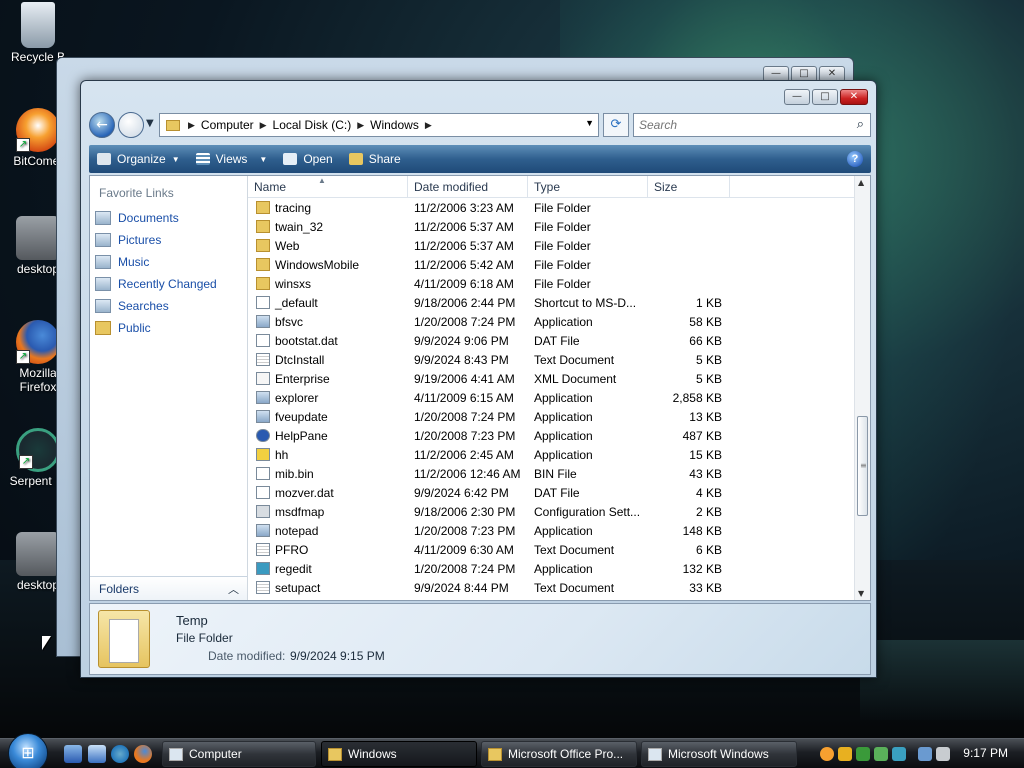  I want to click on views-button: Views ▼, so click(232, 159).